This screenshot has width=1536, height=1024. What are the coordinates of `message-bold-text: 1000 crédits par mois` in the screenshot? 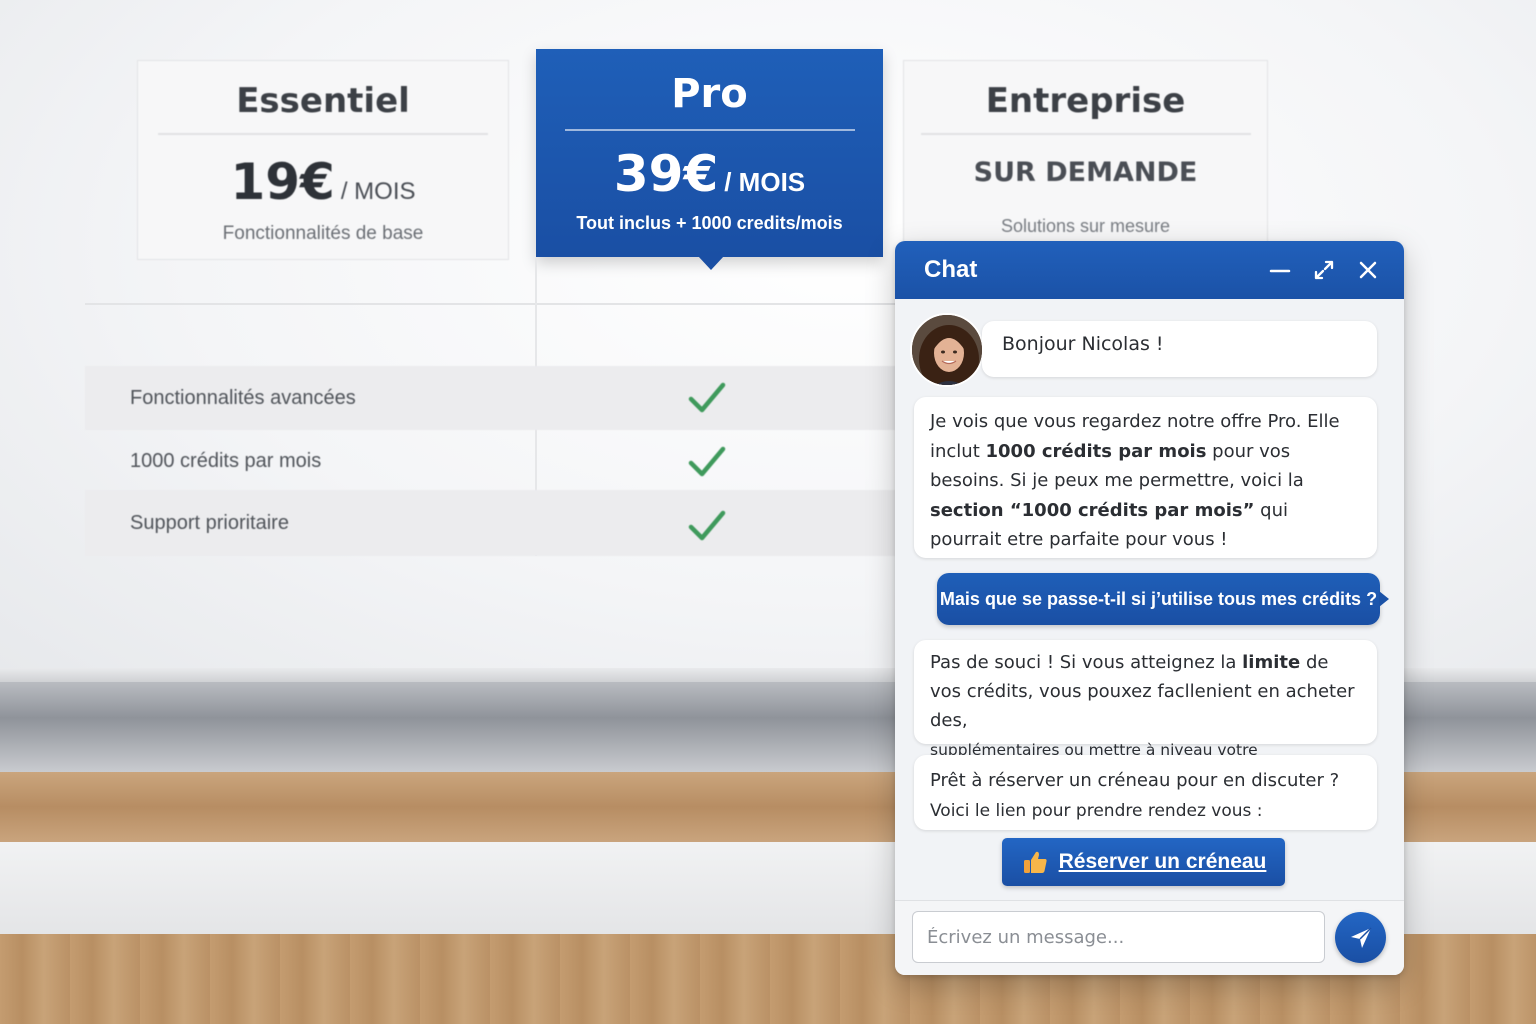 It's located at (1096, 451).